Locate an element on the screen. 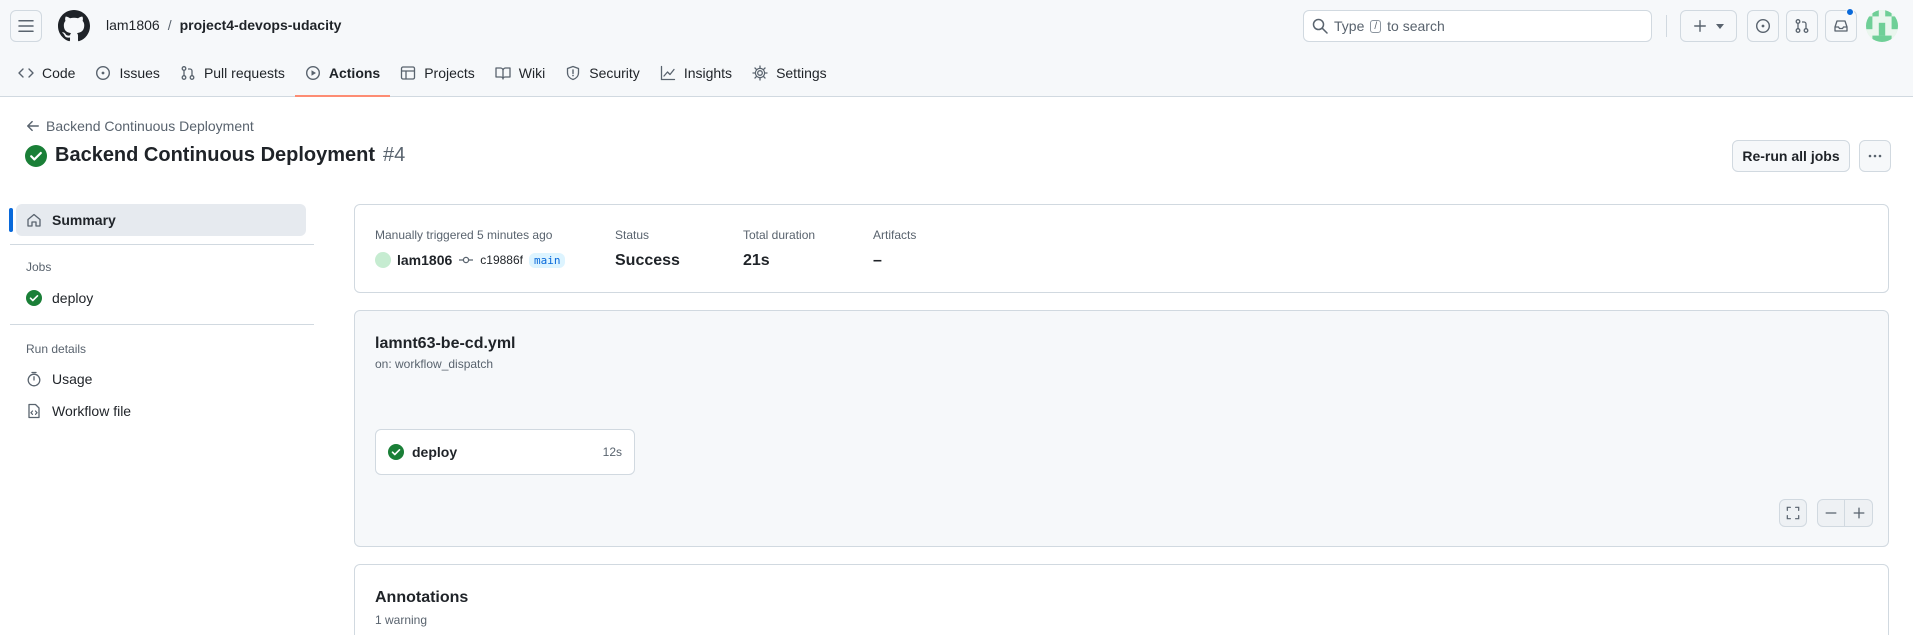  table-icon is located at coordinates (408, 72).